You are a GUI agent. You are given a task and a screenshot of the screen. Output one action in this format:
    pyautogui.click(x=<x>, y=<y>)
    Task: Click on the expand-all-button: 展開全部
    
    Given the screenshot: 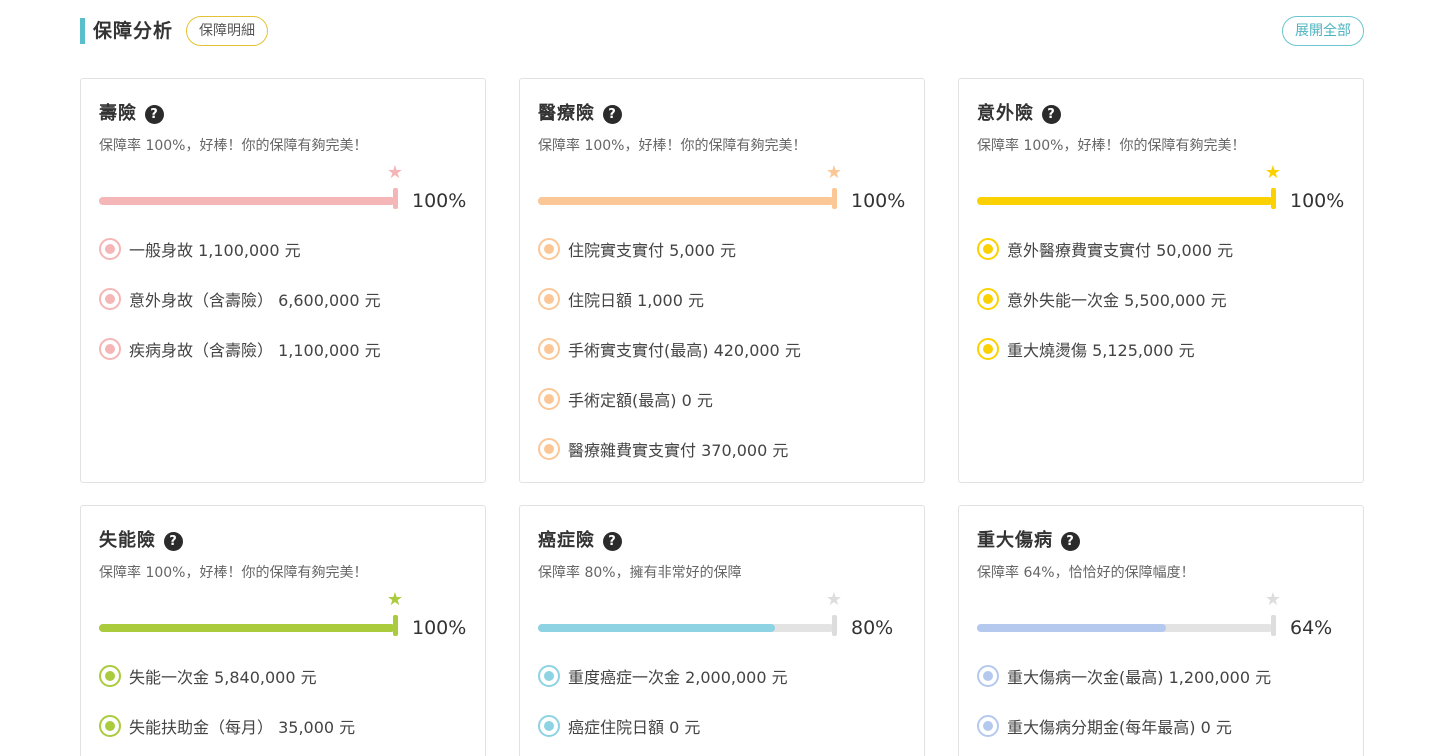 What is the action you would take?
    pyautogui.click(x=1323, y=31)
    